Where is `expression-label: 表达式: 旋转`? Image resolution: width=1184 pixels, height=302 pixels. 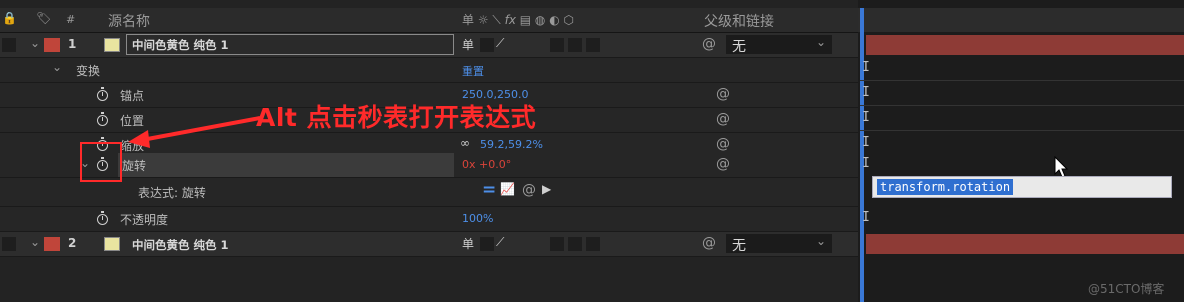
expression-label: 表达式: 旋转 is located at coordinates (172, 193).